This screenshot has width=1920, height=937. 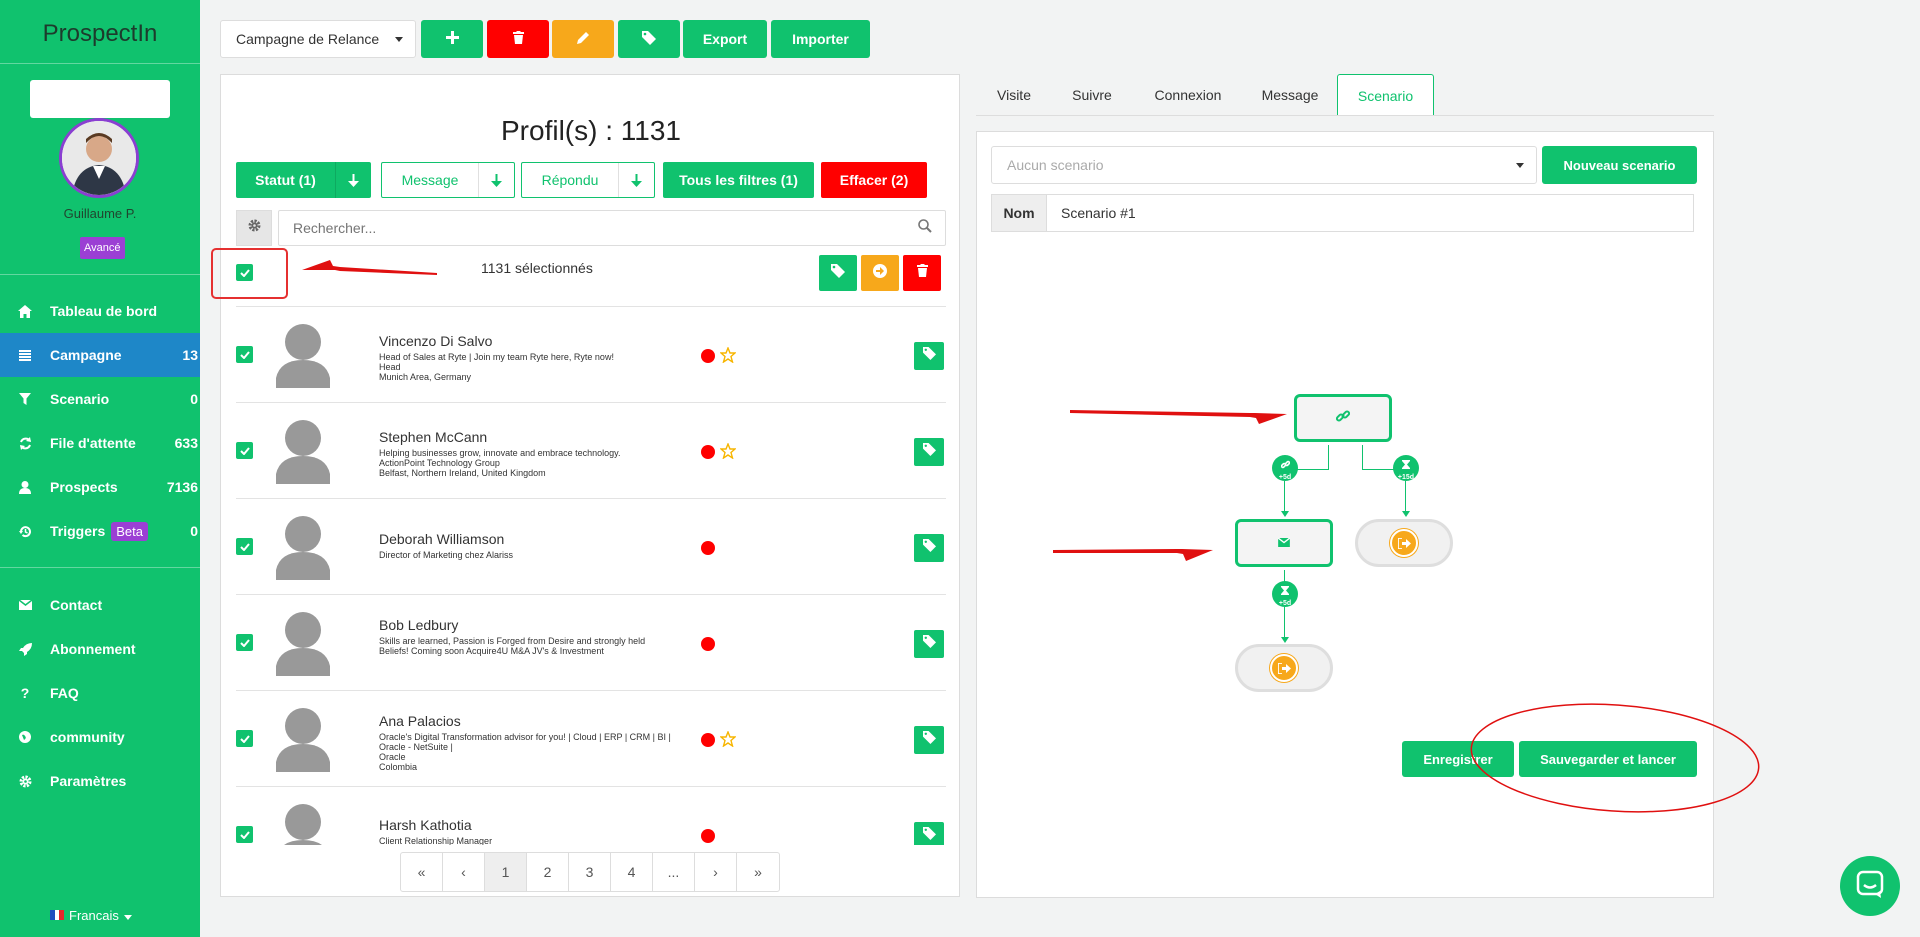 What do you see at coordinates (1014, 95) in the screenshot?
I see `tab-visite: Visite` at bounding box center [1014, 95].